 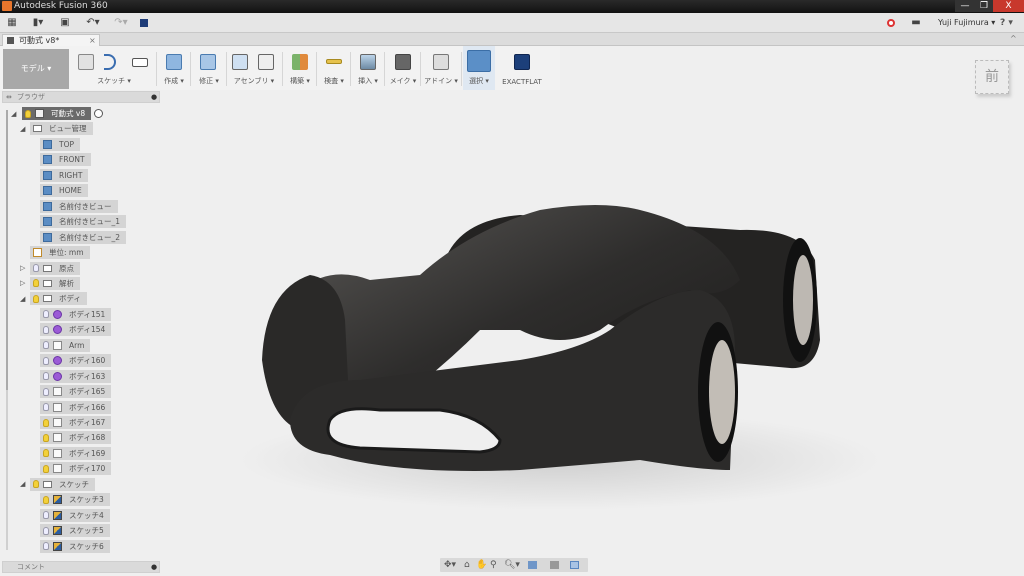 I want to click on ribbon-group-exactflat: EXACTFLAT, so click(x=522, y=68).